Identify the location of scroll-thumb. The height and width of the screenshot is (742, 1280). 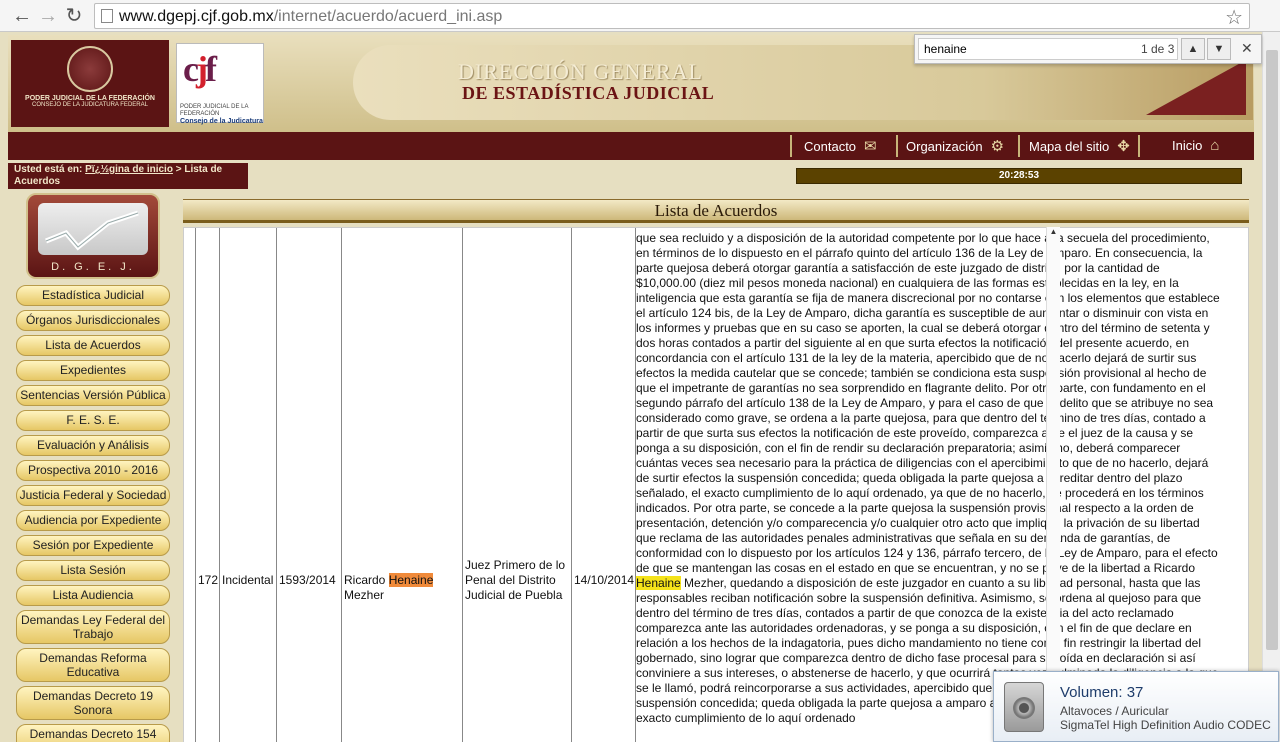
(1272, 350).